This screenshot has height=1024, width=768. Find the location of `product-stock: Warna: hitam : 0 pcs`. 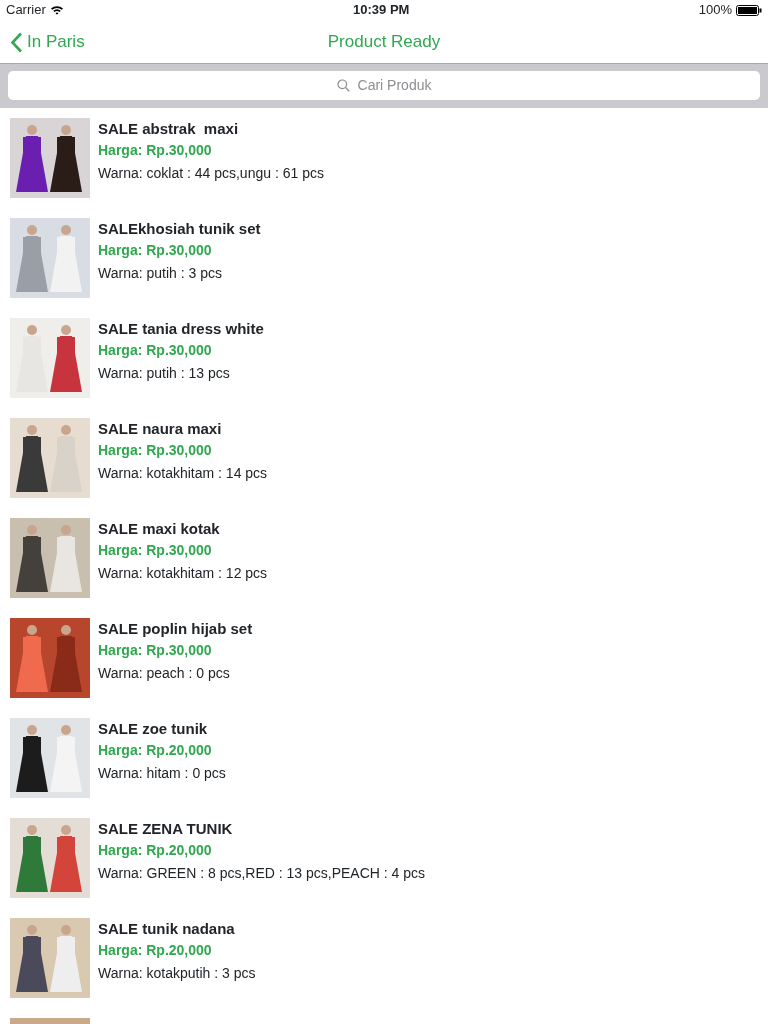

product-stock: Warna: hitam : 0 pcs is located at coordinates (162, 773).